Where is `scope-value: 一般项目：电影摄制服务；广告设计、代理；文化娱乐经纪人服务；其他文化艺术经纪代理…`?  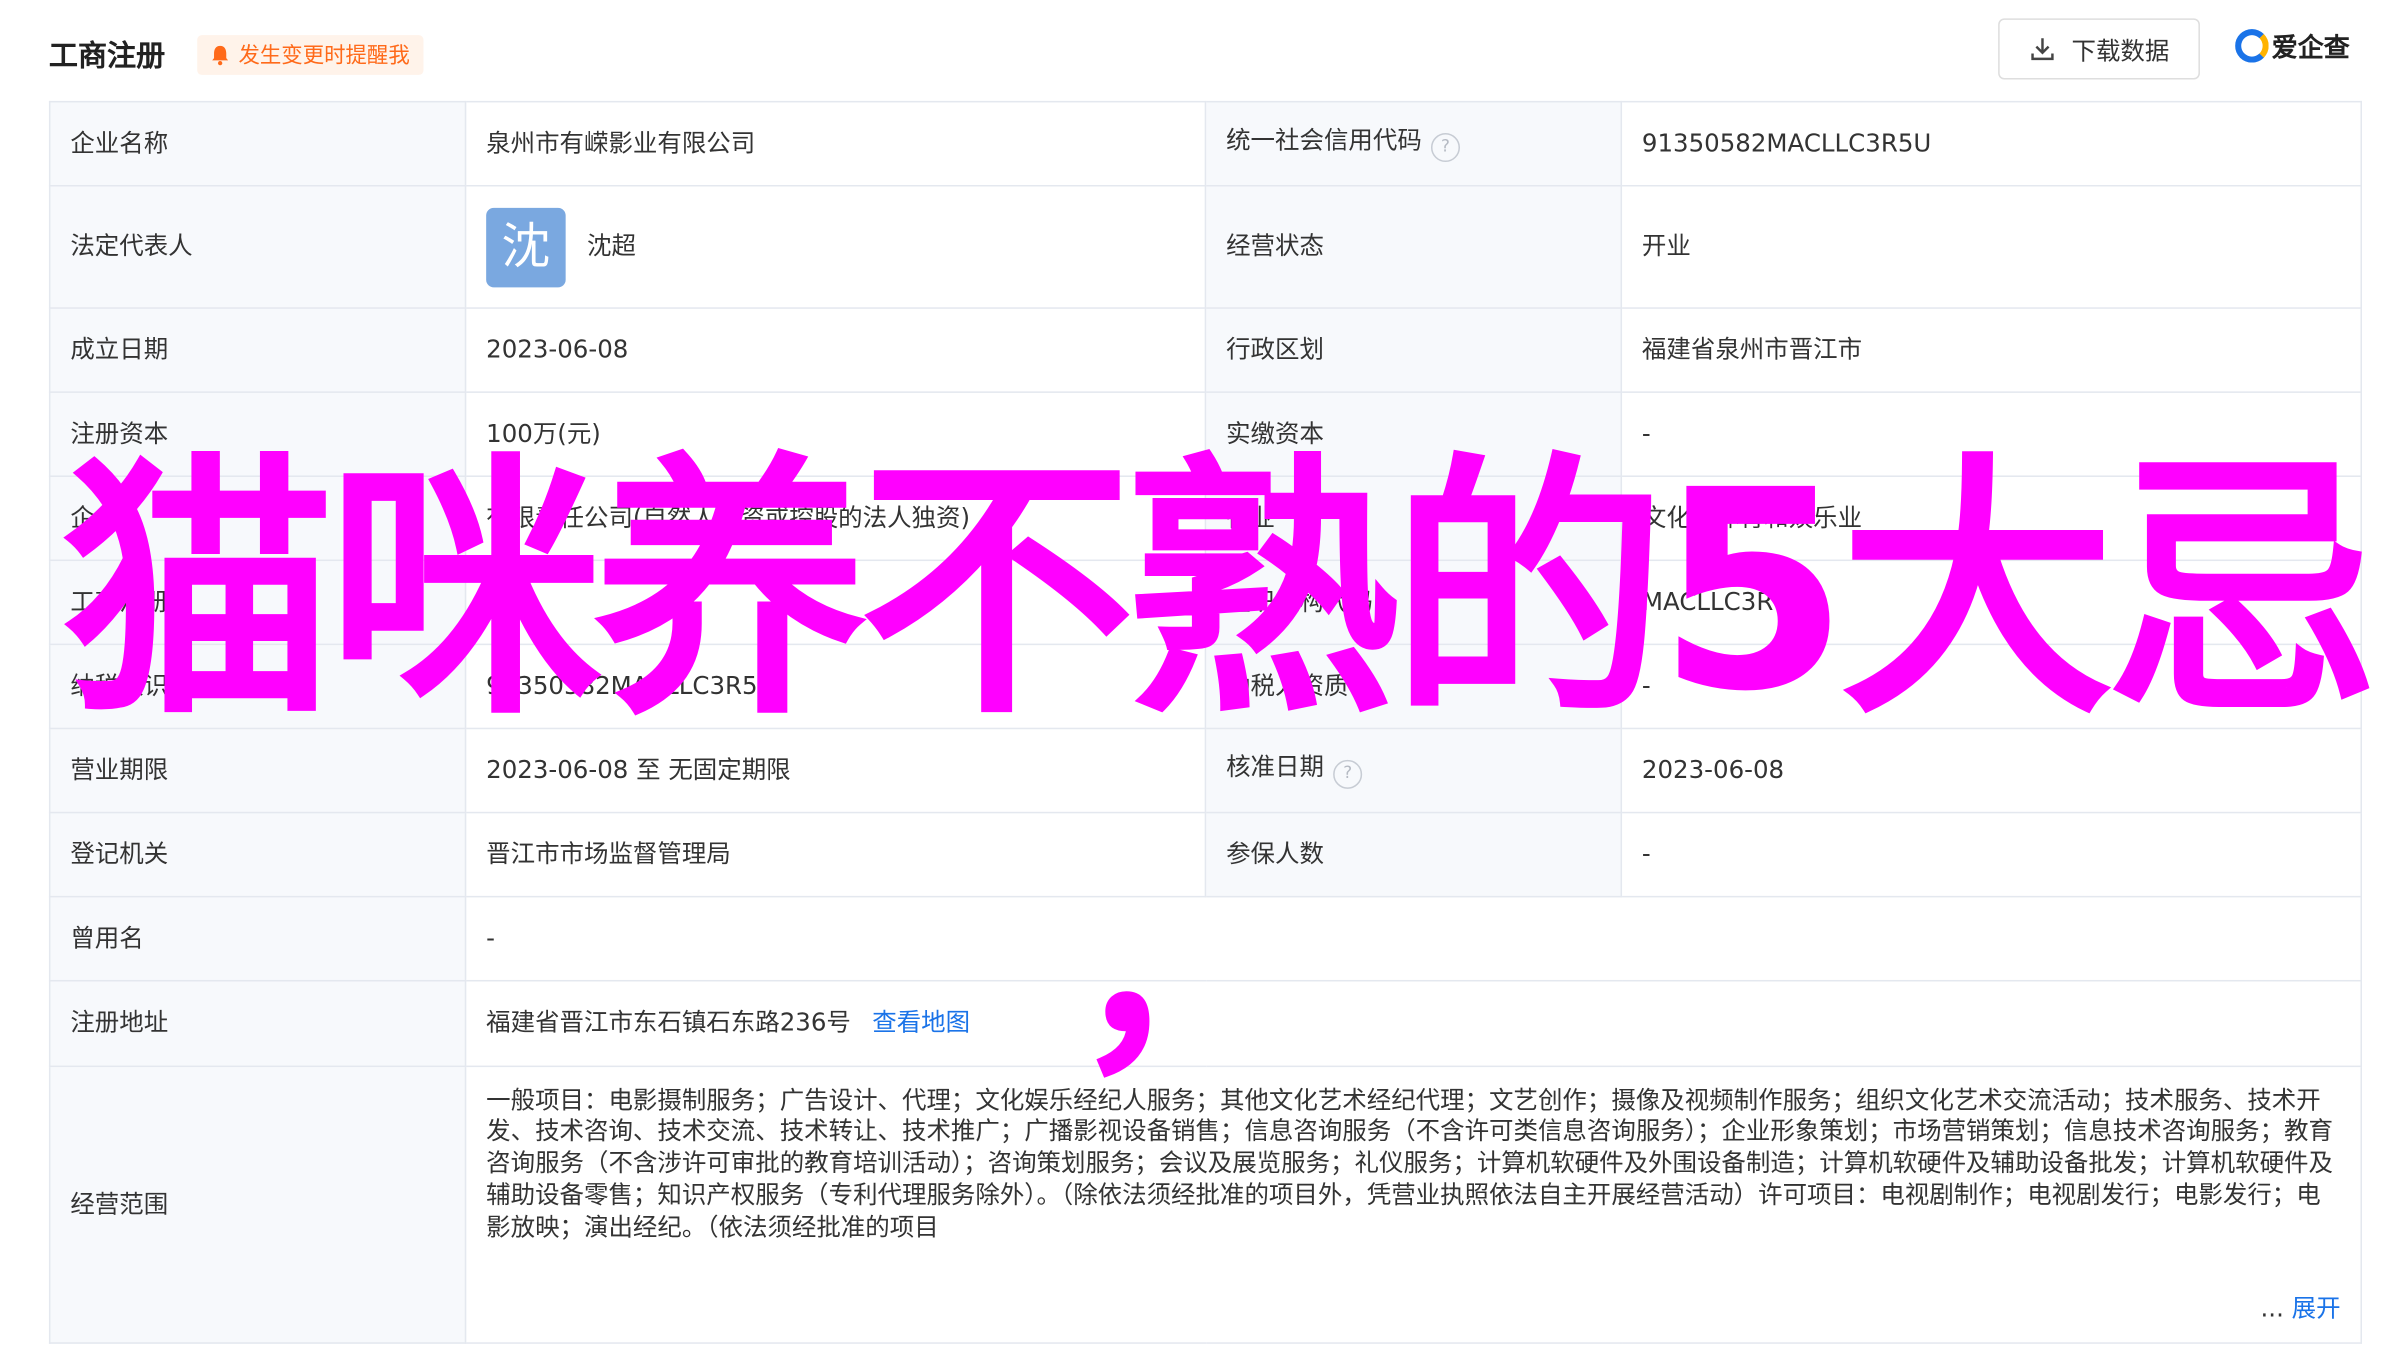 scope-value: 一般项目：电影摄制服务；广告设计、代理；文化娱乐经纪人服务；其他文化艺术经纪代理… is located at coordinates (1409, 1162).